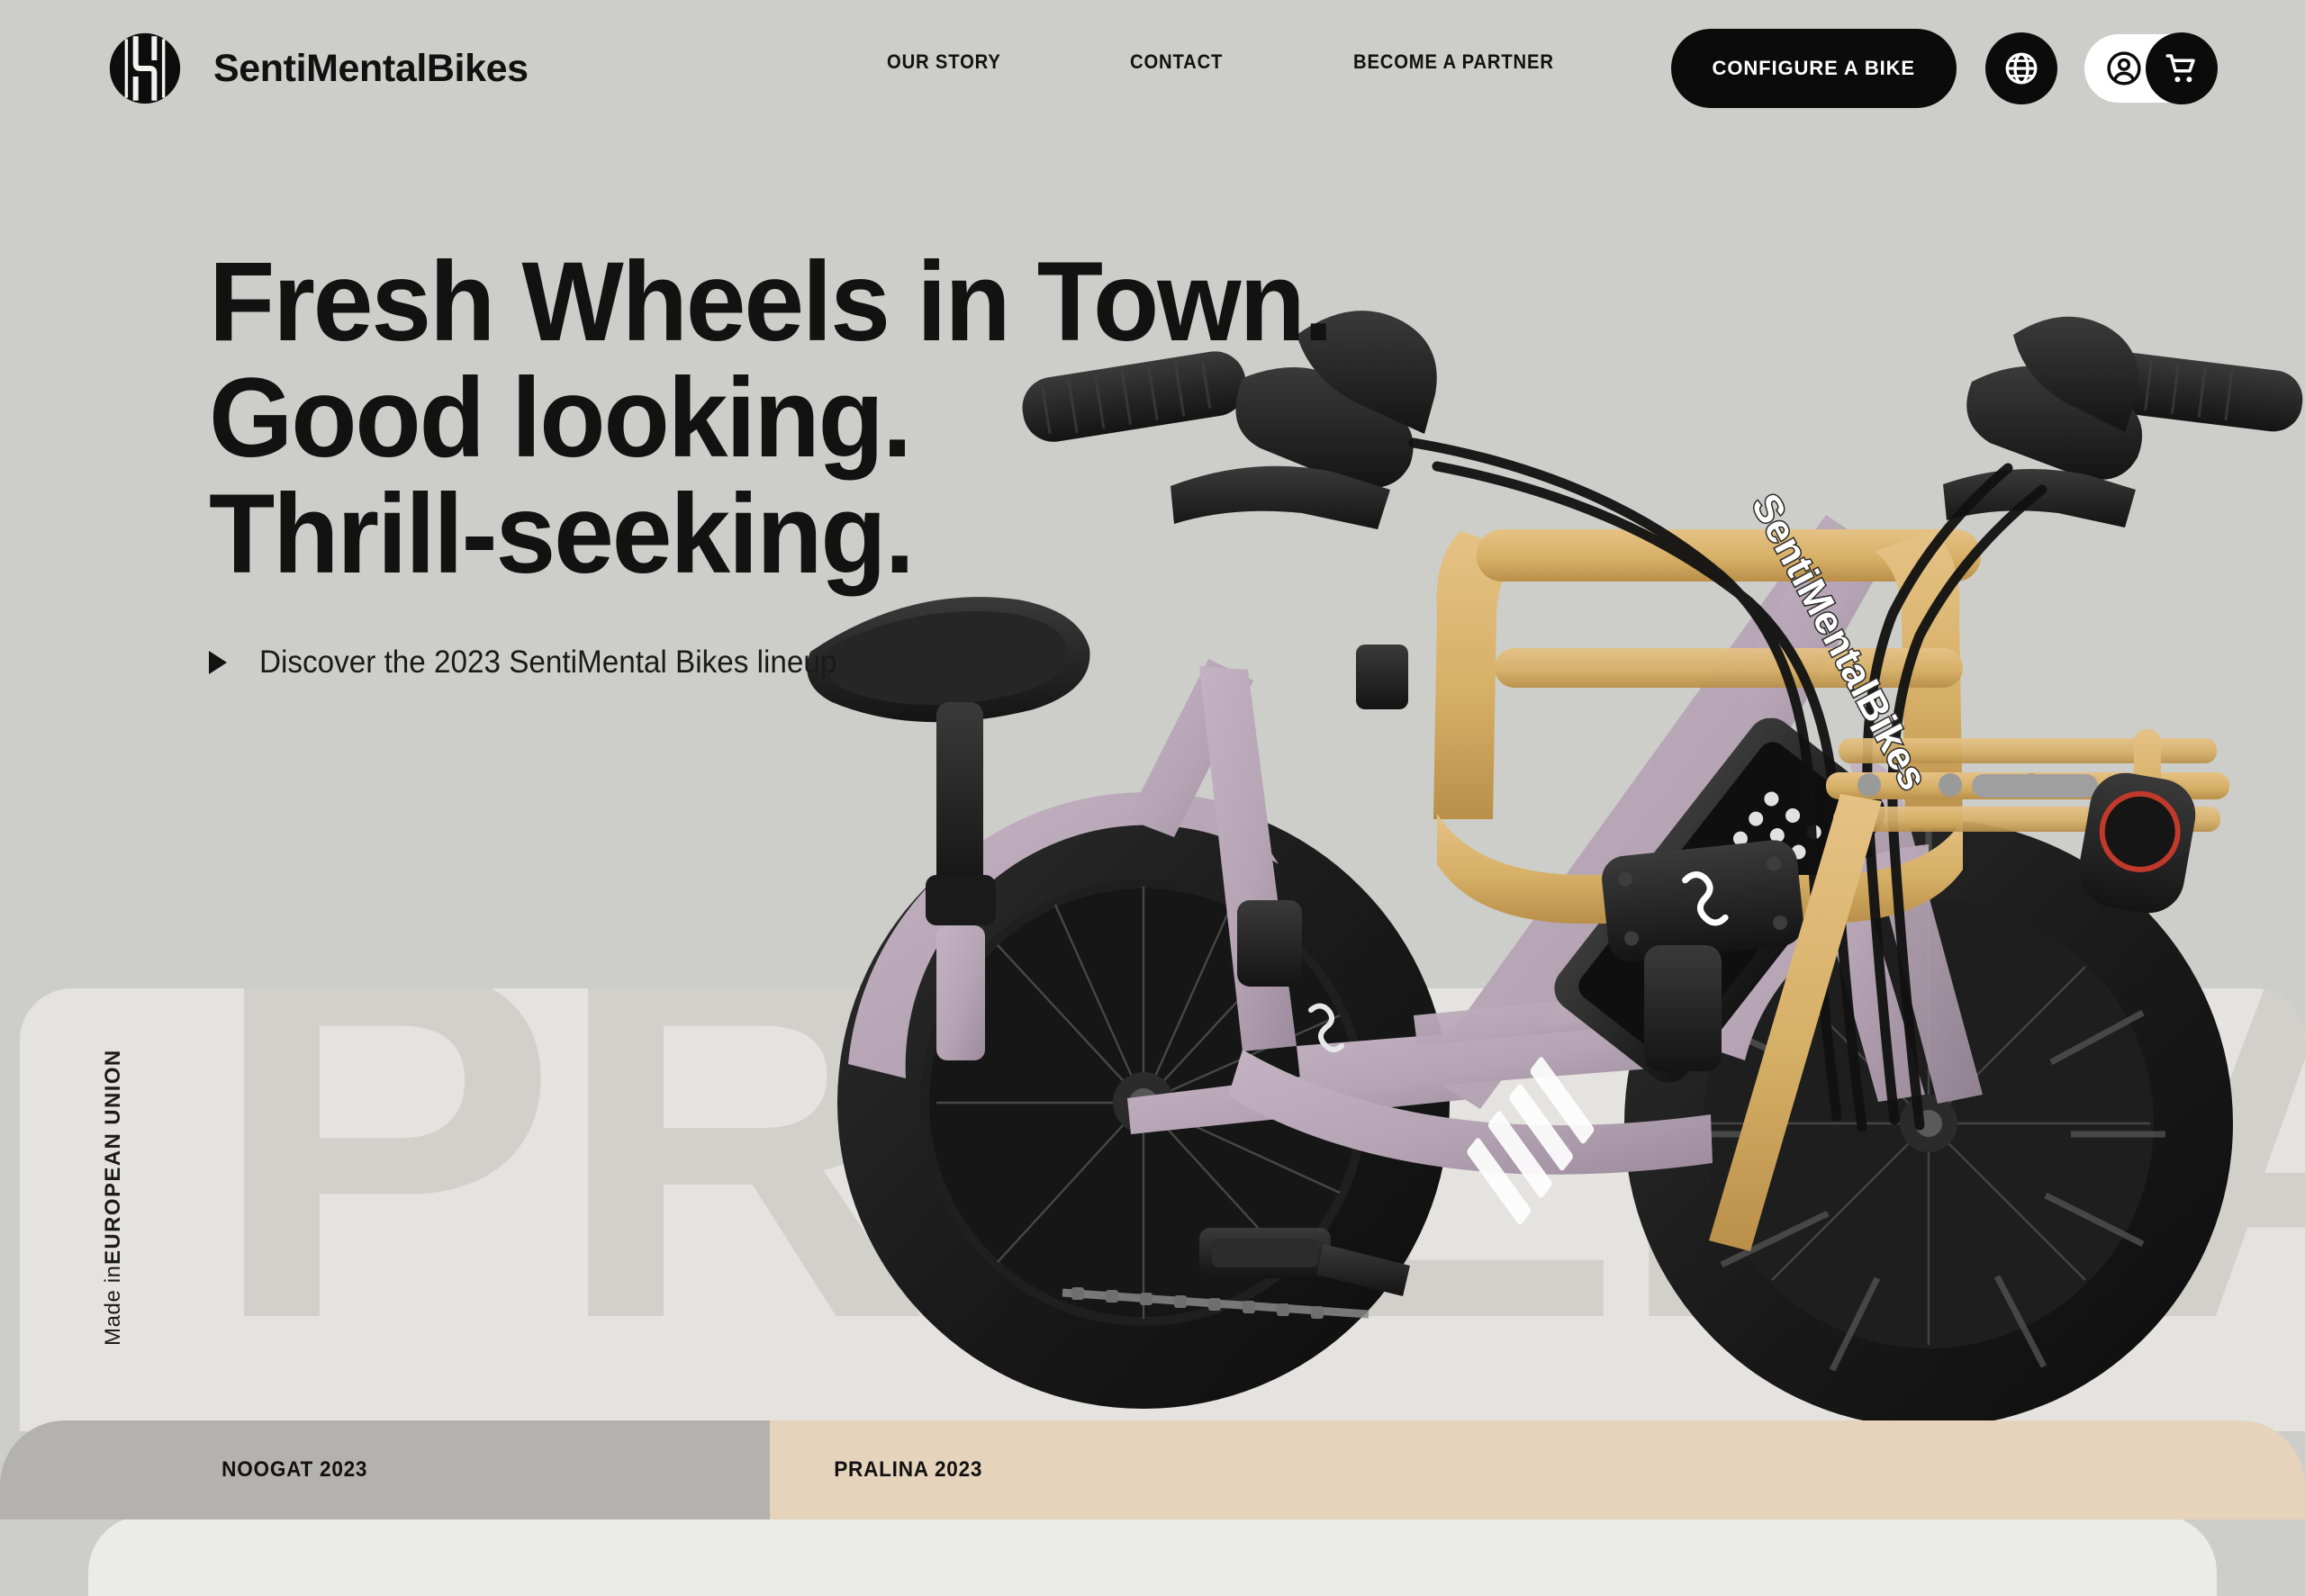 The image size is (2305, 1596). What do you see at coordinates (113, 1305) in the screenshot?
I see `made-in-prefix: Made in` at bounding box center [113, 1305].